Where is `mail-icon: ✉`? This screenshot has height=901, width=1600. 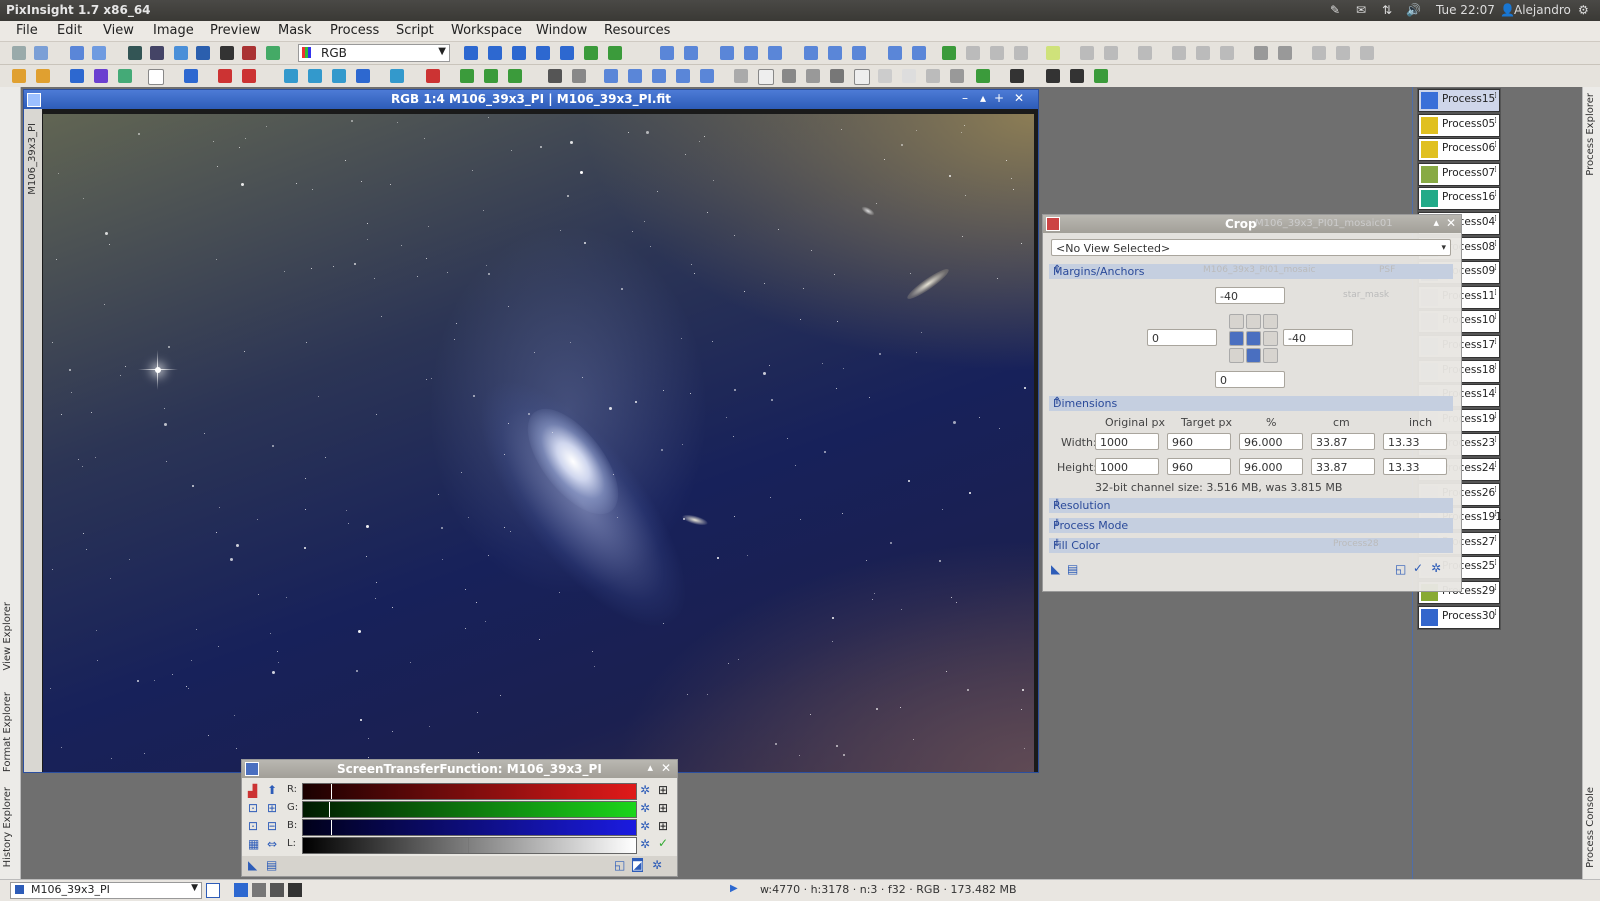
mail-icon: ✉ is located at coordinates (1361, 10).